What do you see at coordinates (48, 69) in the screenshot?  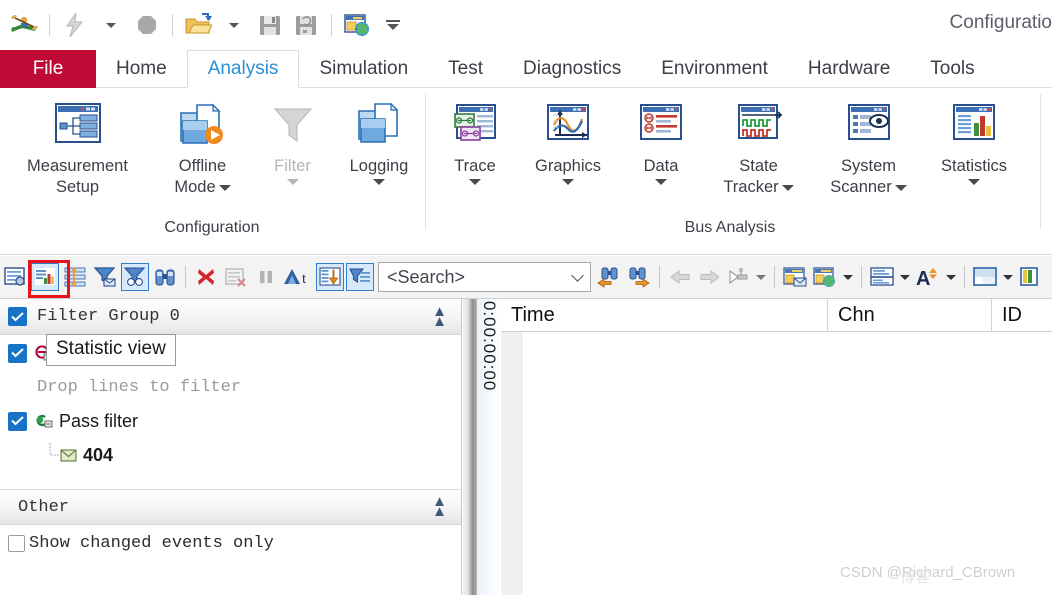 I see `tab-file: File` at bounding box center [48, 69].